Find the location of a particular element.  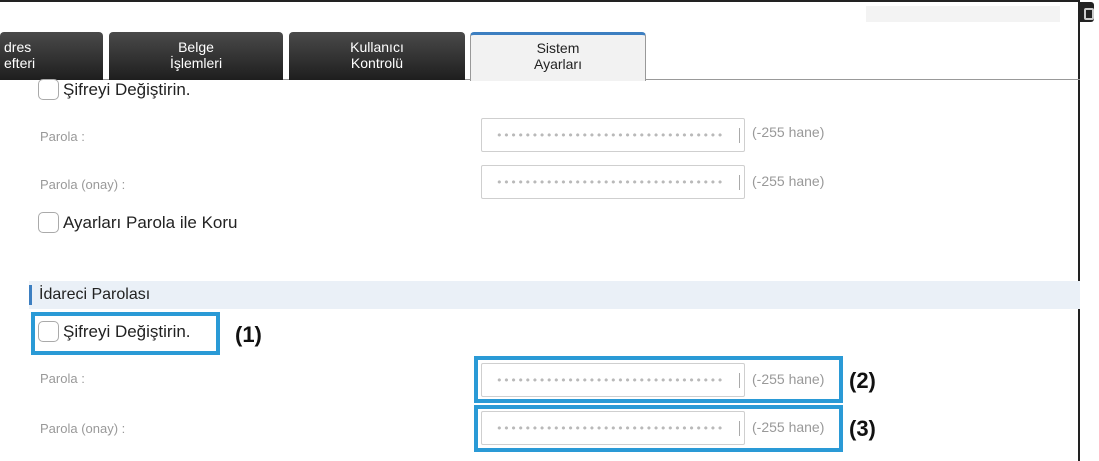

protect-settings-row: Ayarları Parola ile Koru is located at coordinates (138, 222).